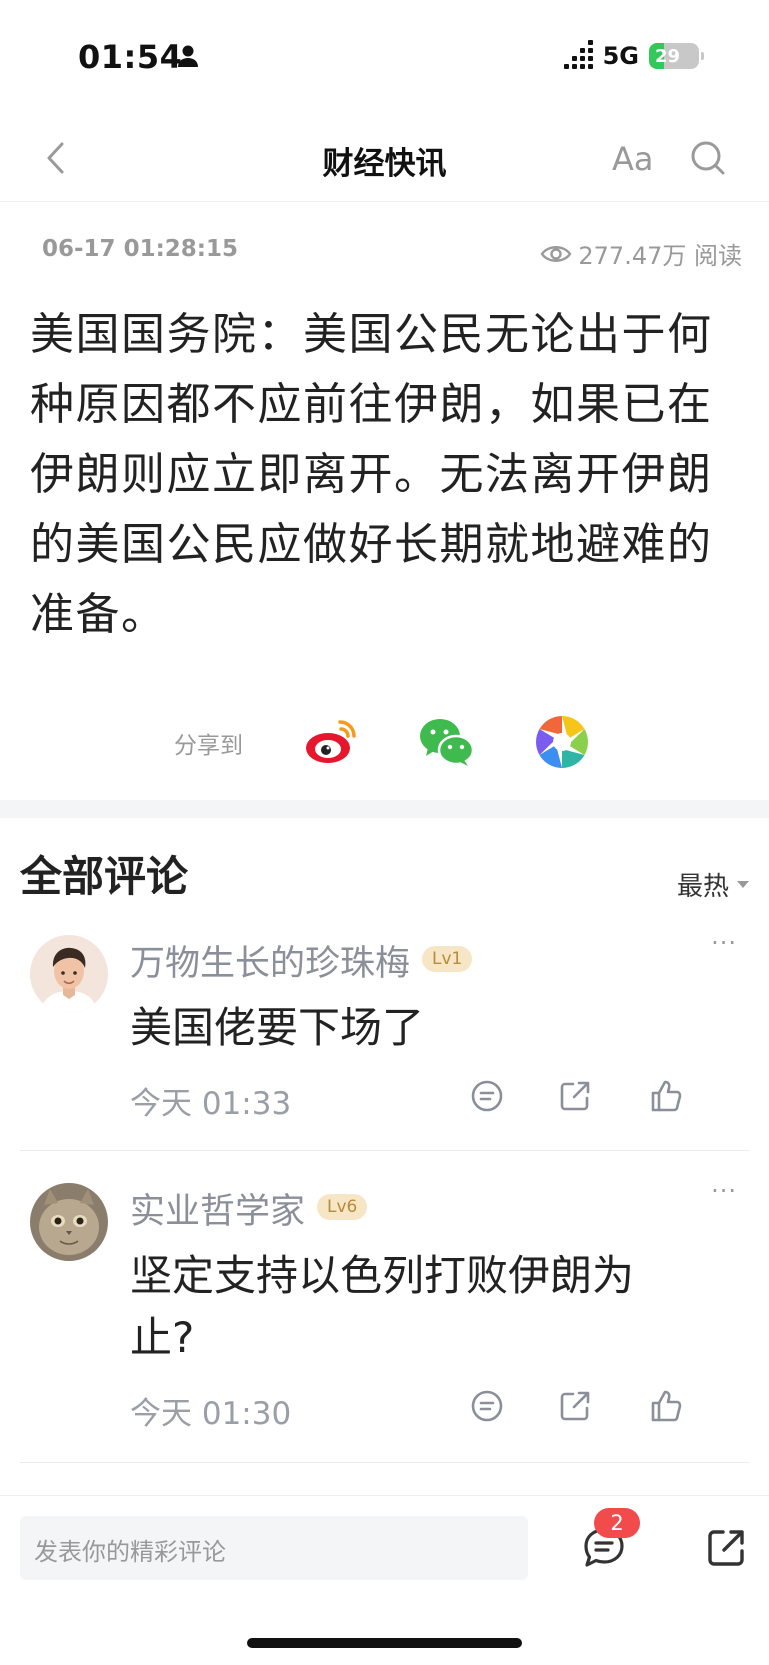  Describe the element at coordinates (384, 164) in the screenshot. I see `page-title: 财经快讯` at that location.